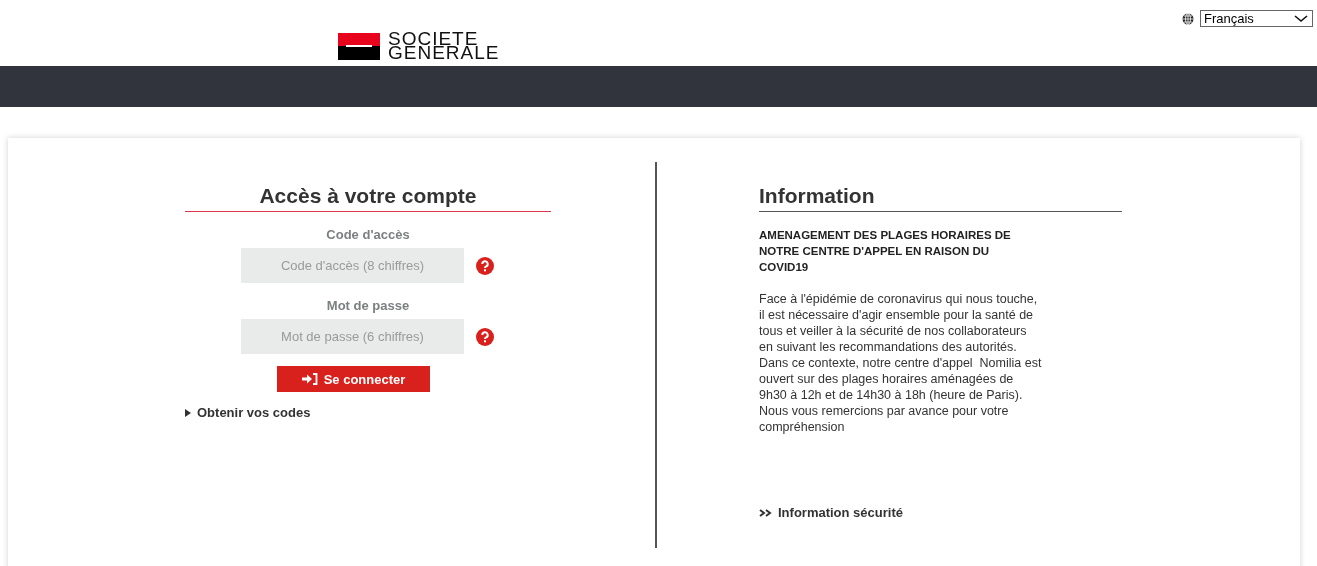 This screenshot has width=1317, height=566. Describe the element at coordinates (188, 412) in the screenshot. I see `triangle-right-icon` at that location.